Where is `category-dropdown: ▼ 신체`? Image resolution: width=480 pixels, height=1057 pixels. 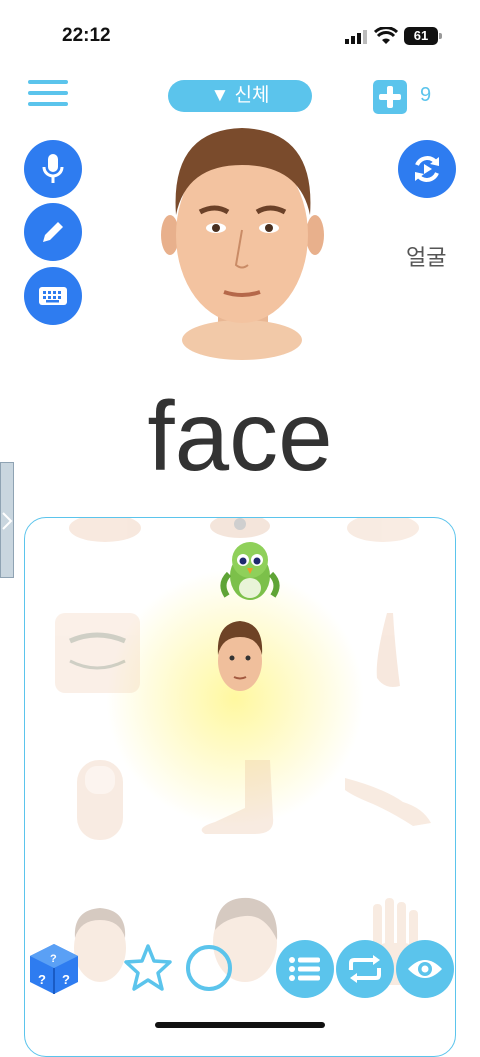 category-dropdown: ▼ 신체 is located at coordinates (240, 96).